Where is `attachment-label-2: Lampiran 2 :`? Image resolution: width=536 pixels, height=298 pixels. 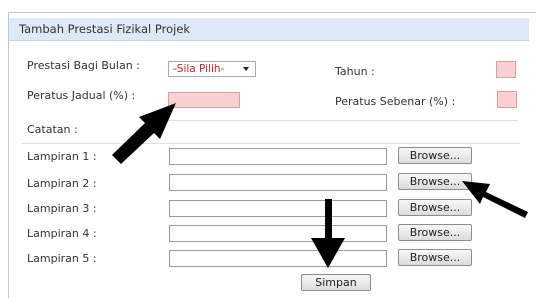 attachment-label-2: Lampiran 2 : is located at coordinates (62, 183).